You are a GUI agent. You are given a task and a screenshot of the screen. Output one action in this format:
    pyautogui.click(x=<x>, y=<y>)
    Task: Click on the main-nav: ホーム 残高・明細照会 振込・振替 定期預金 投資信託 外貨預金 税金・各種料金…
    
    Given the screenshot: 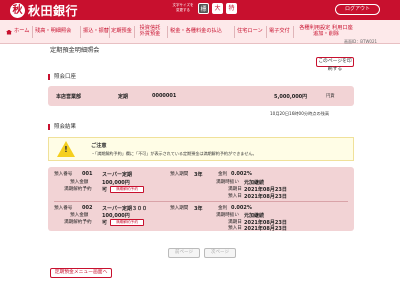 What is the action you would take?
    pyautogui.click(x=200, y=32)
    